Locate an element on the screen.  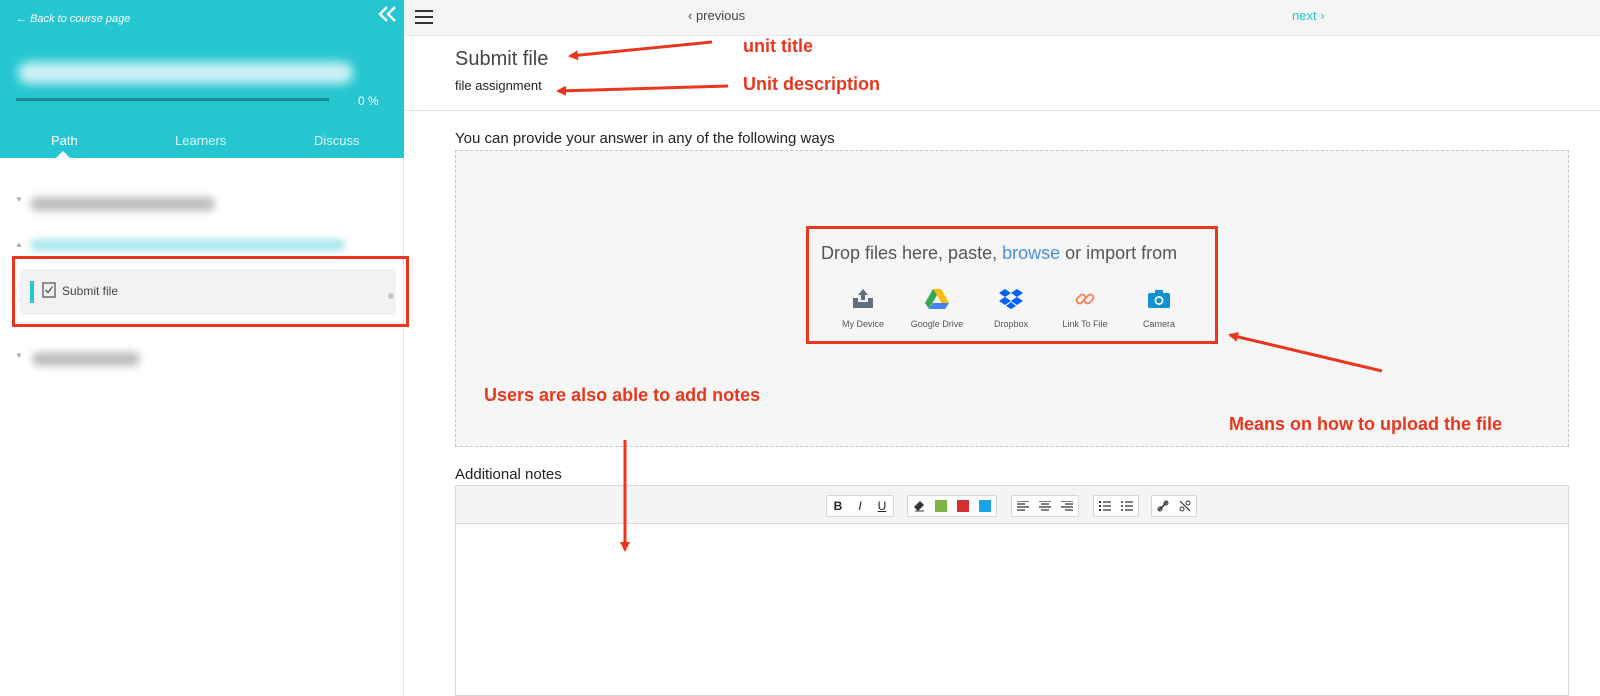
annotation-unit-description: Unit description is located at coordinates (812, 84).